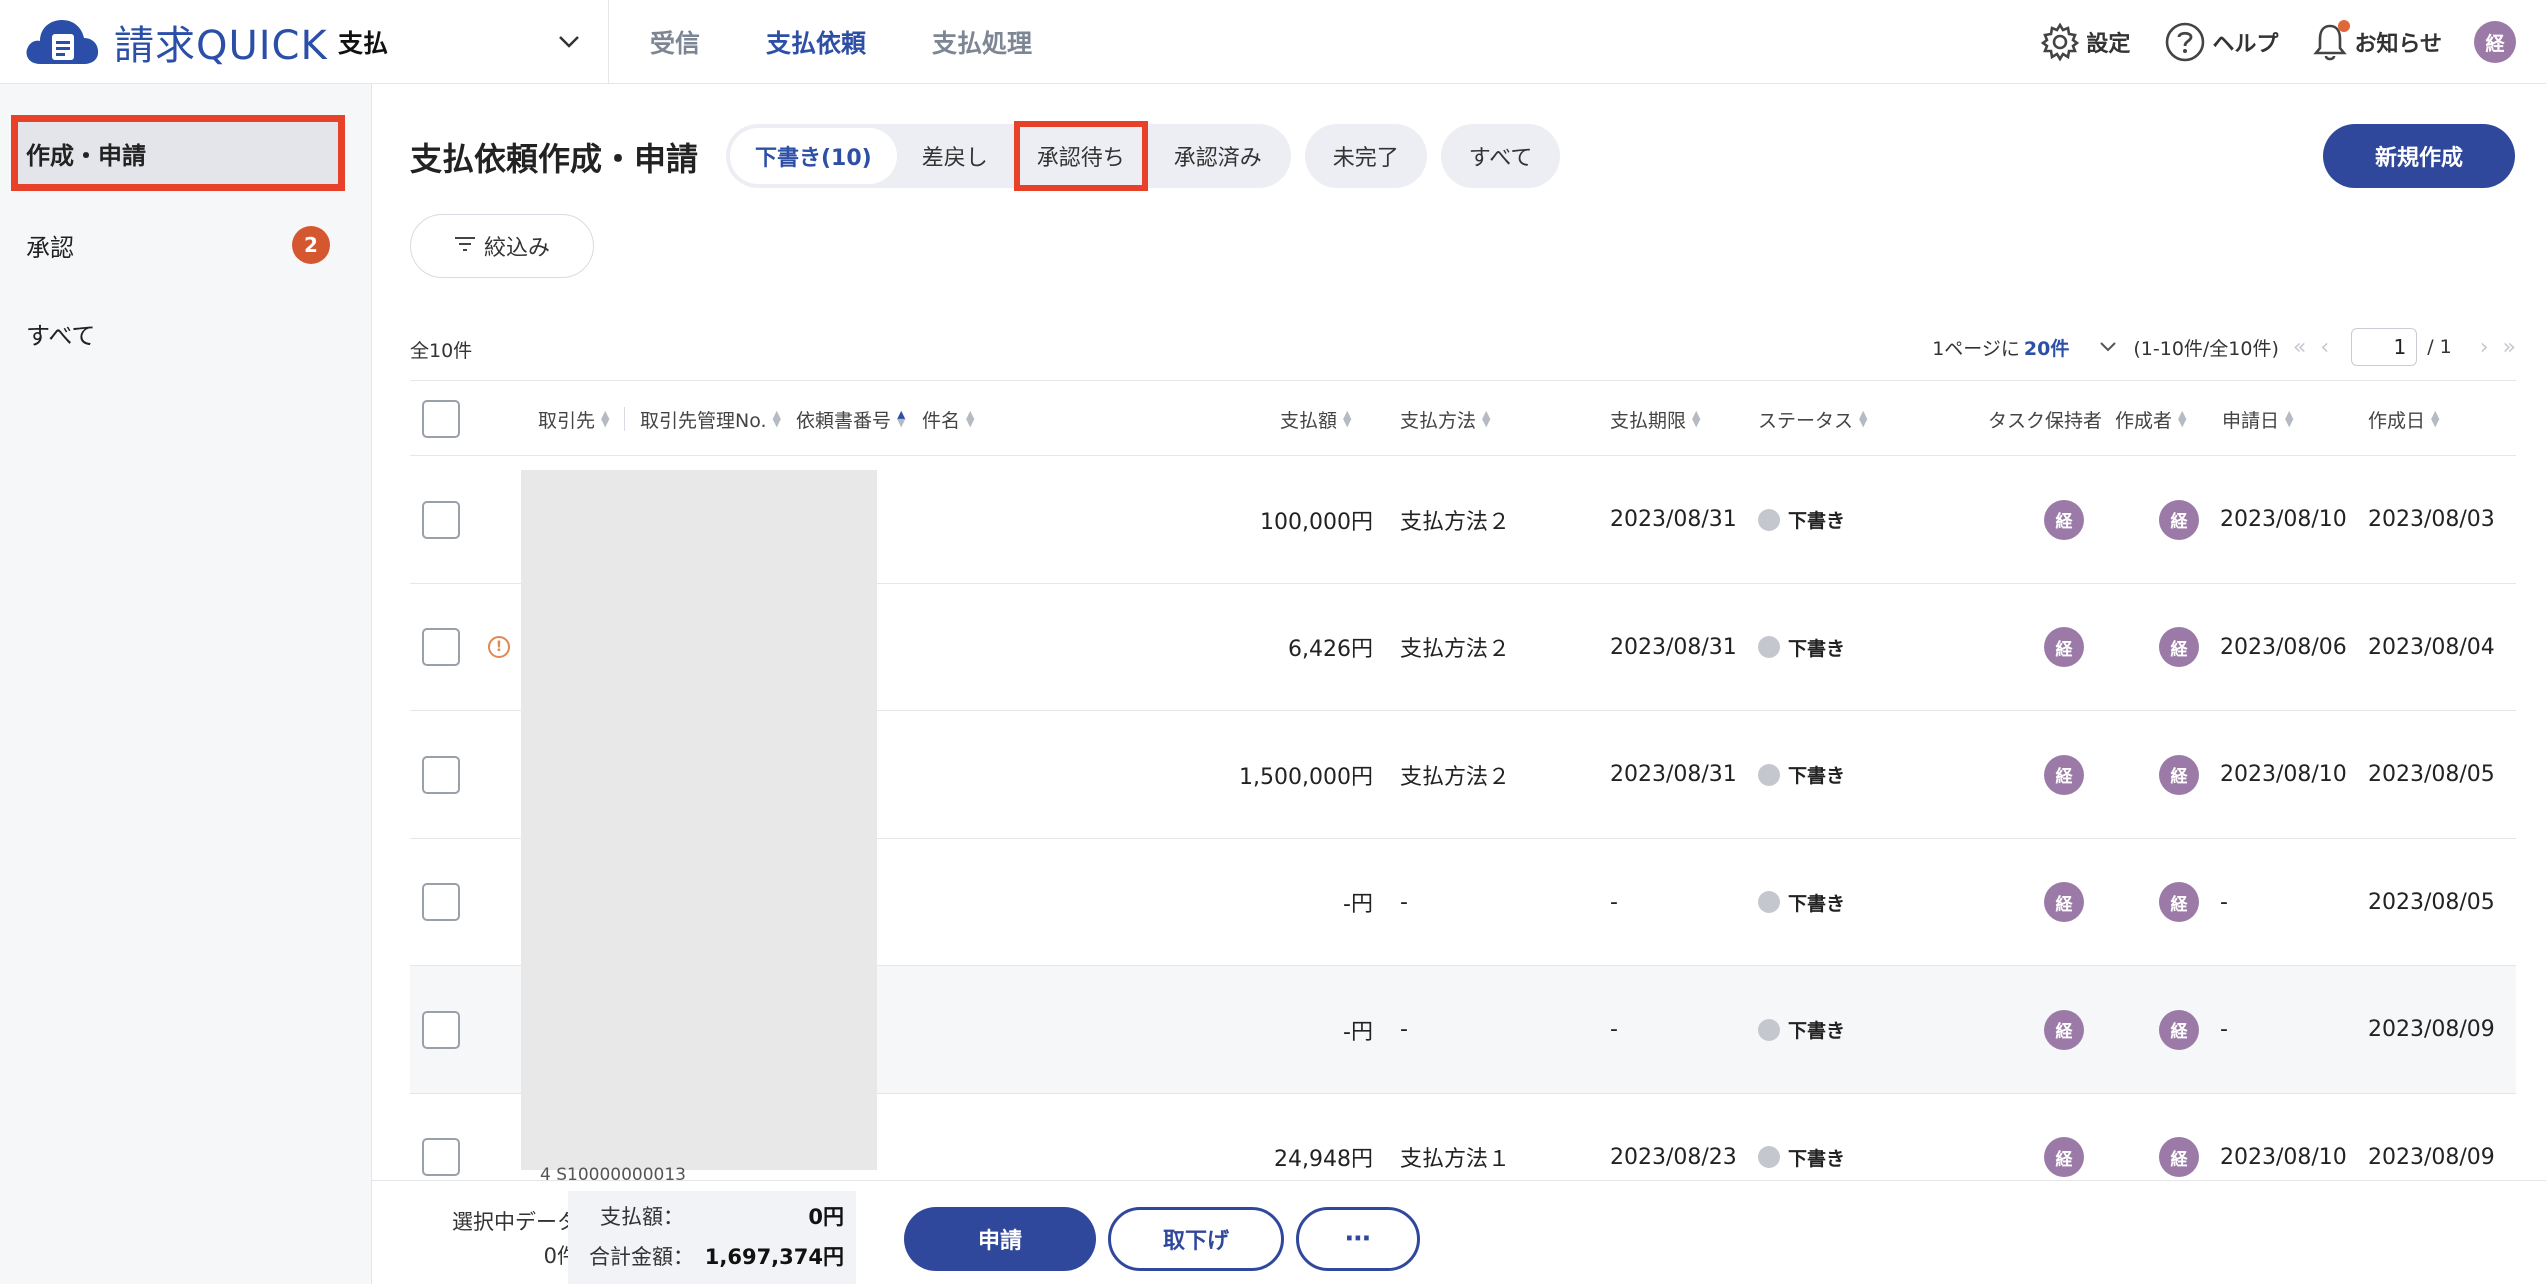 The height and width of the screenshot is (1284, 2546). Describe the element at coordinates (1196, 1239) in the screenshot. I see `withdraw-button: 取下げ` at that location.